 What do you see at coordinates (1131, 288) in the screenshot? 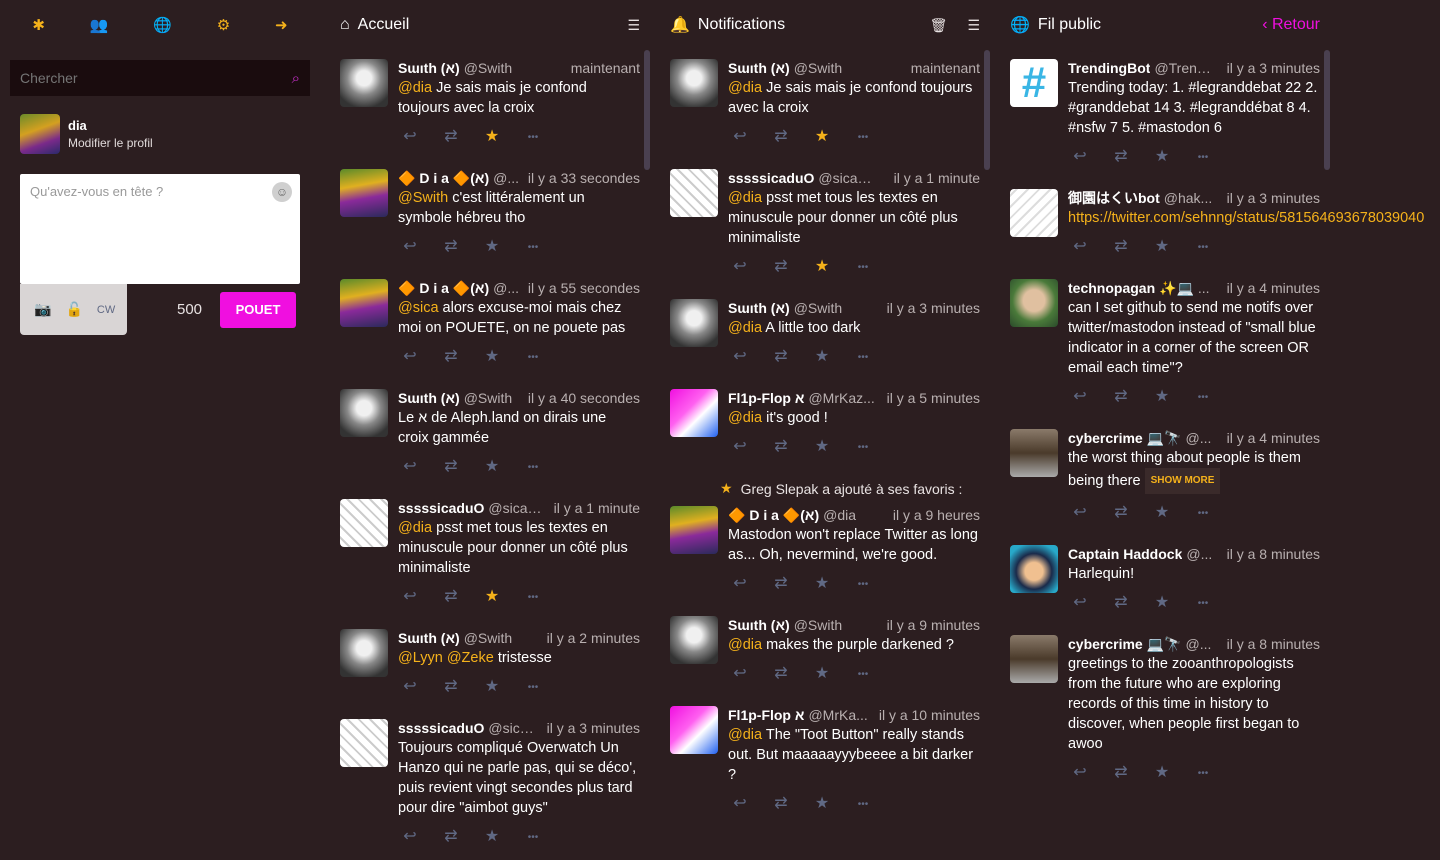
I see `display-name: technopagan ✨💻` at bounding box center [1131, 288].